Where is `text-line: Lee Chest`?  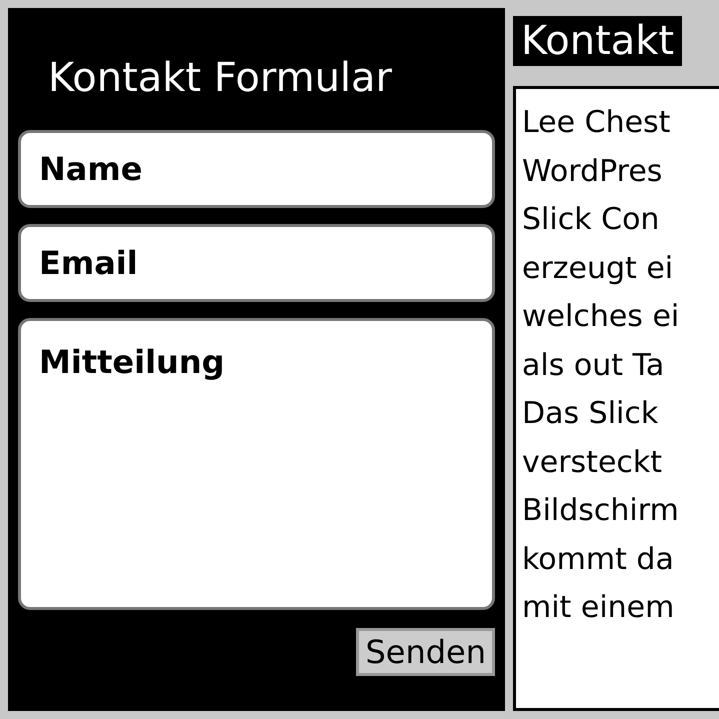 text-line: Lee Chest is located at coordinates (597, 123).